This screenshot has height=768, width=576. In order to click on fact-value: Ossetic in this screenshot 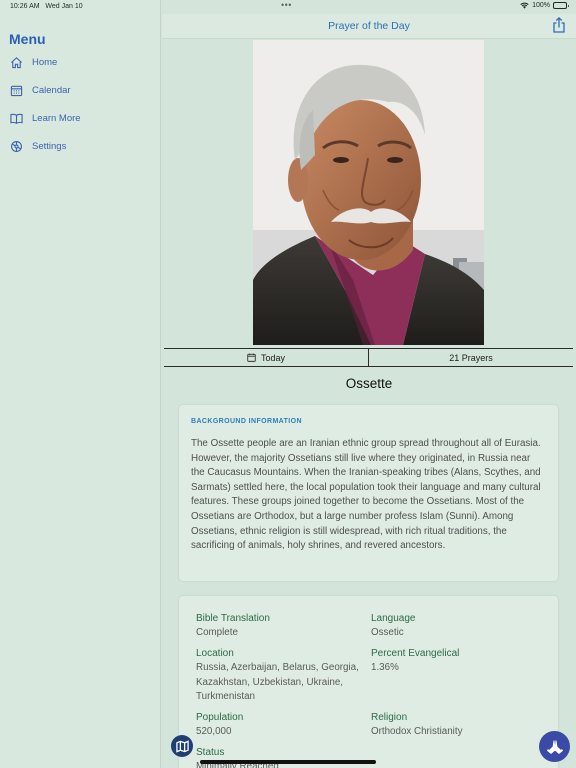, I will do `click(387, 632)`.